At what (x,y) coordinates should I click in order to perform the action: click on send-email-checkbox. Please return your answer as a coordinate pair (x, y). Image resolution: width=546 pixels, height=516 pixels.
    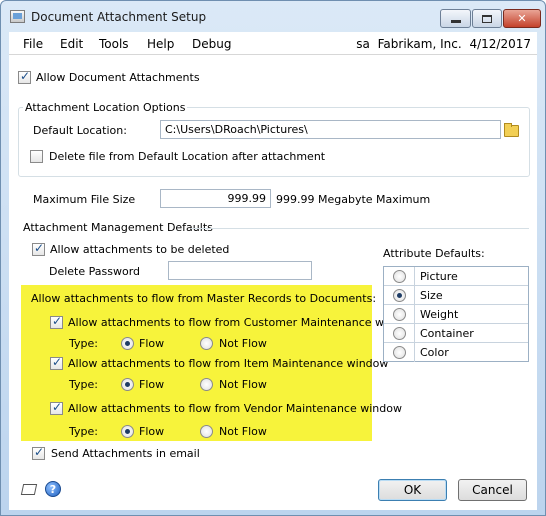
    Looking at the image, I should click on (38, 452).